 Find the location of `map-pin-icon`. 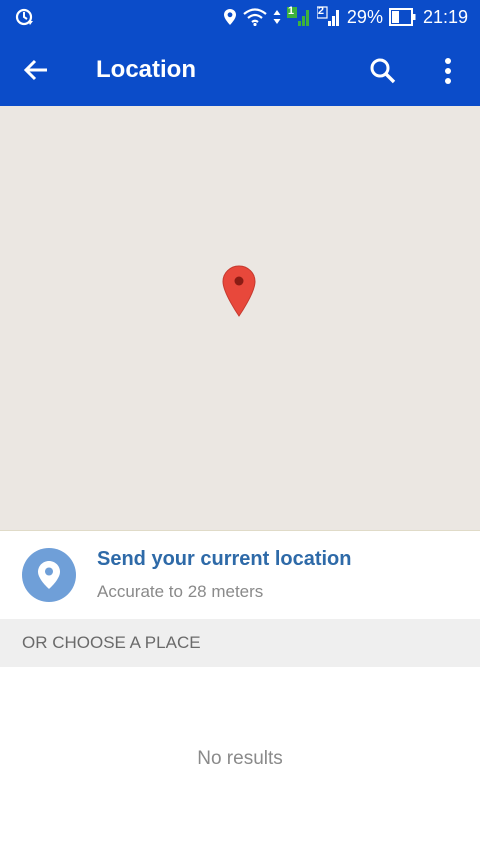

map-pin-icon is located at coordinates (239, 291).